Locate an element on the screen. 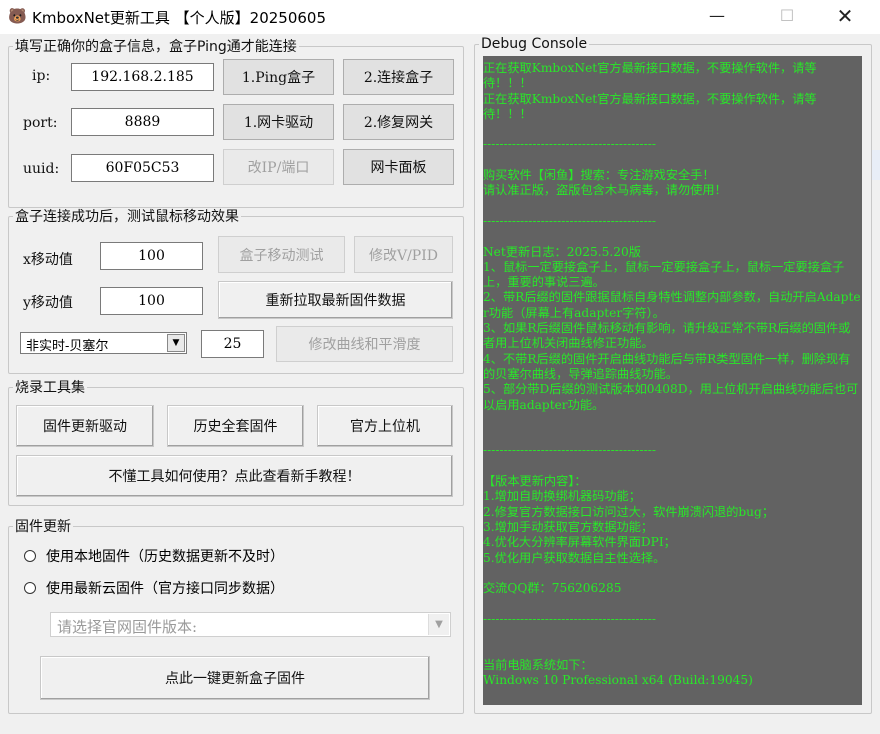  refetch-firmware-button: 重新拉取最新固件数据 is located at coordinates (335, 300).